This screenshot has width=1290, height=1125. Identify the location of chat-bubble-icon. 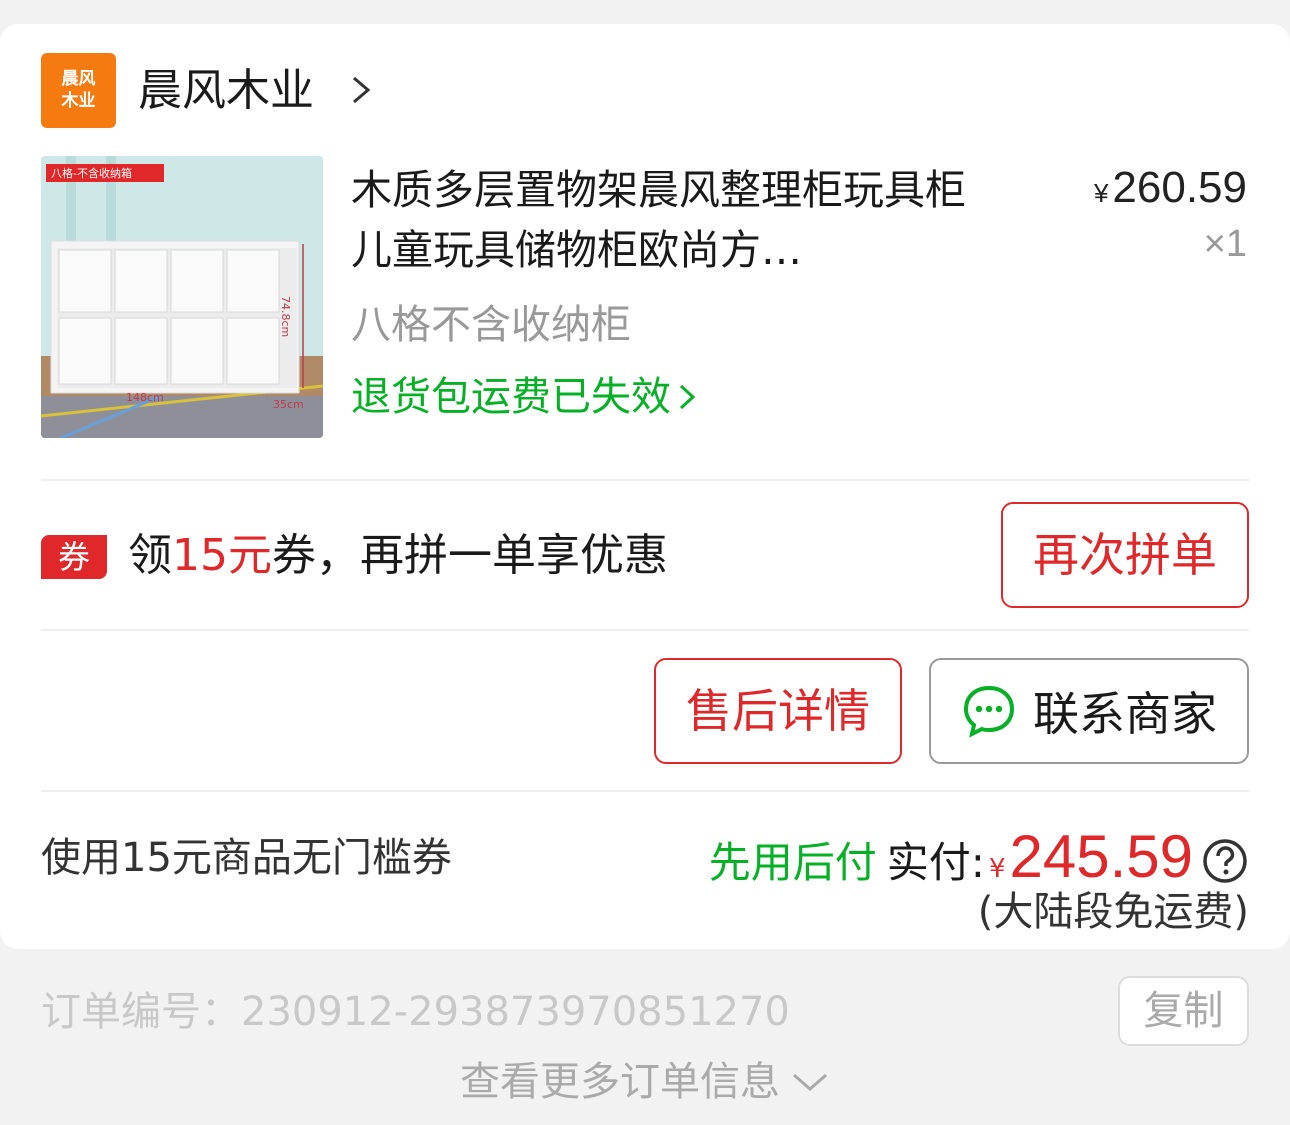
(989, 711).